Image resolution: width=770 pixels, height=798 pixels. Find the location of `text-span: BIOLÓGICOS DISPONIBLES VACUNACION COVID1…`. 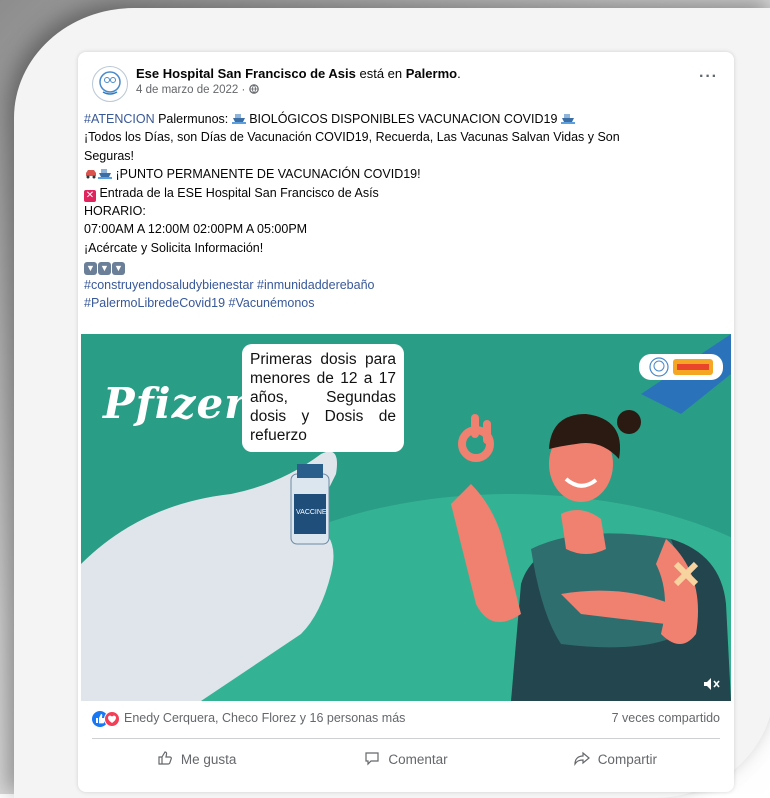

text-span: BIOLÓGICOS DISPONIBLES VACUNACION COVID1… is located at coordinates (403, 119).